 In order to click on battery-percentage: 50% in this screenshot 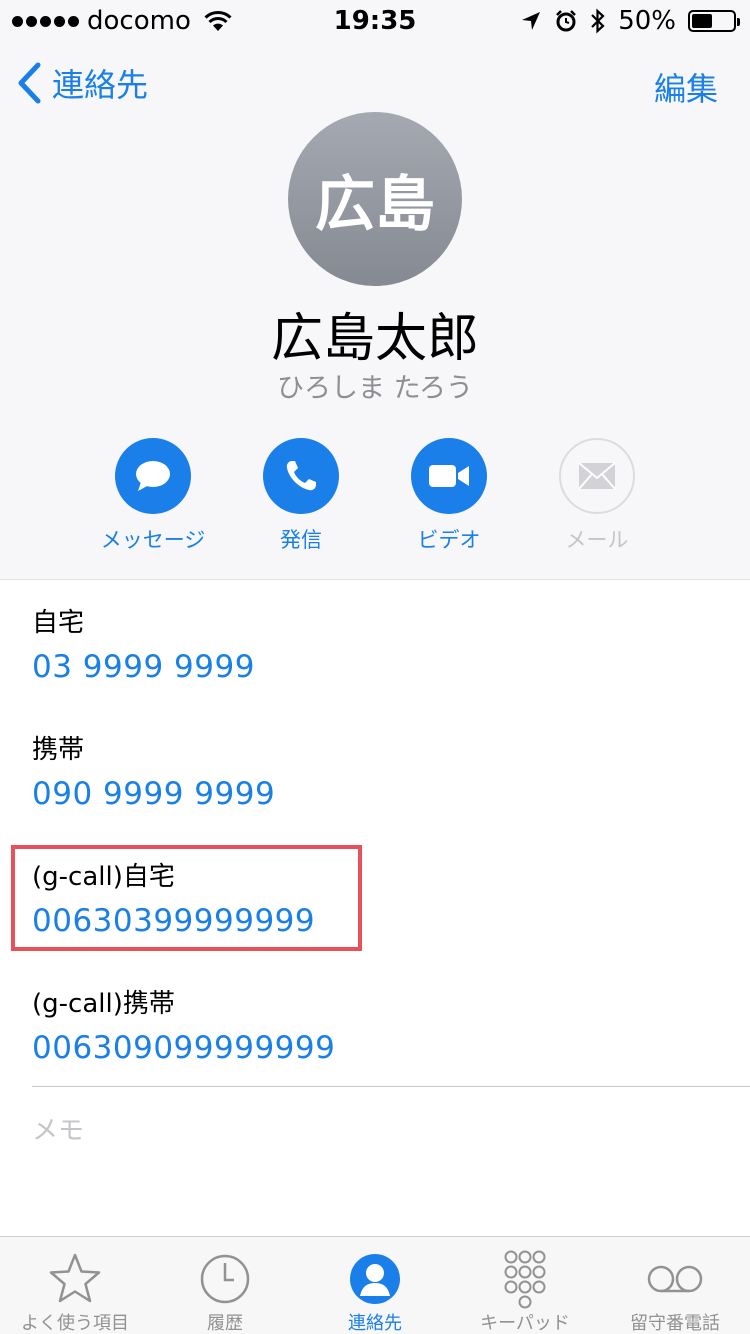, I will do `click(647, 21)`.